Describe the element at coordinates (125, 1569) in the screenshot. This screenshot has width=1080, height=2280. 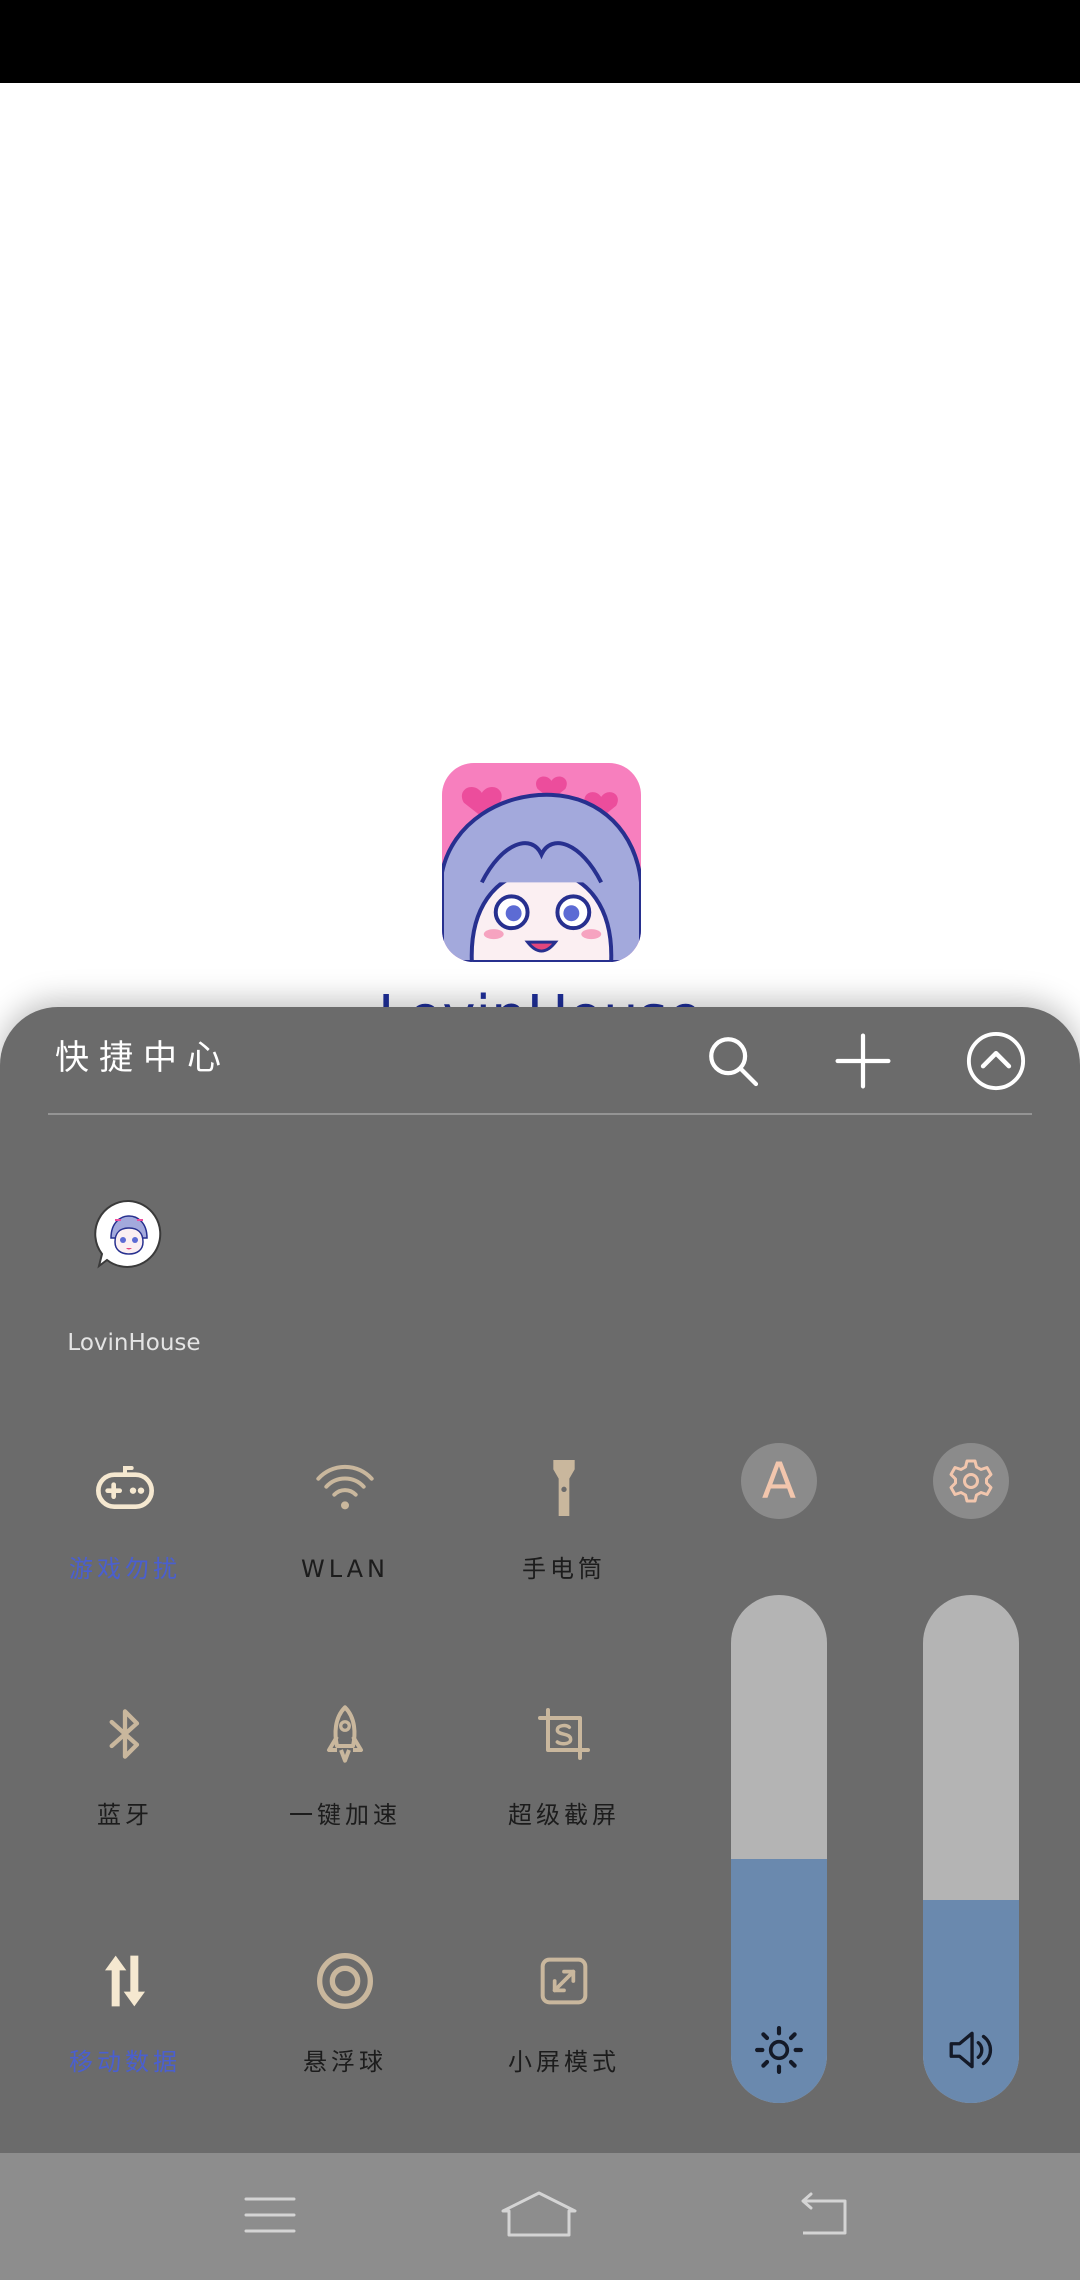
I see `toggle-label: 游戏勿扰` at that location.